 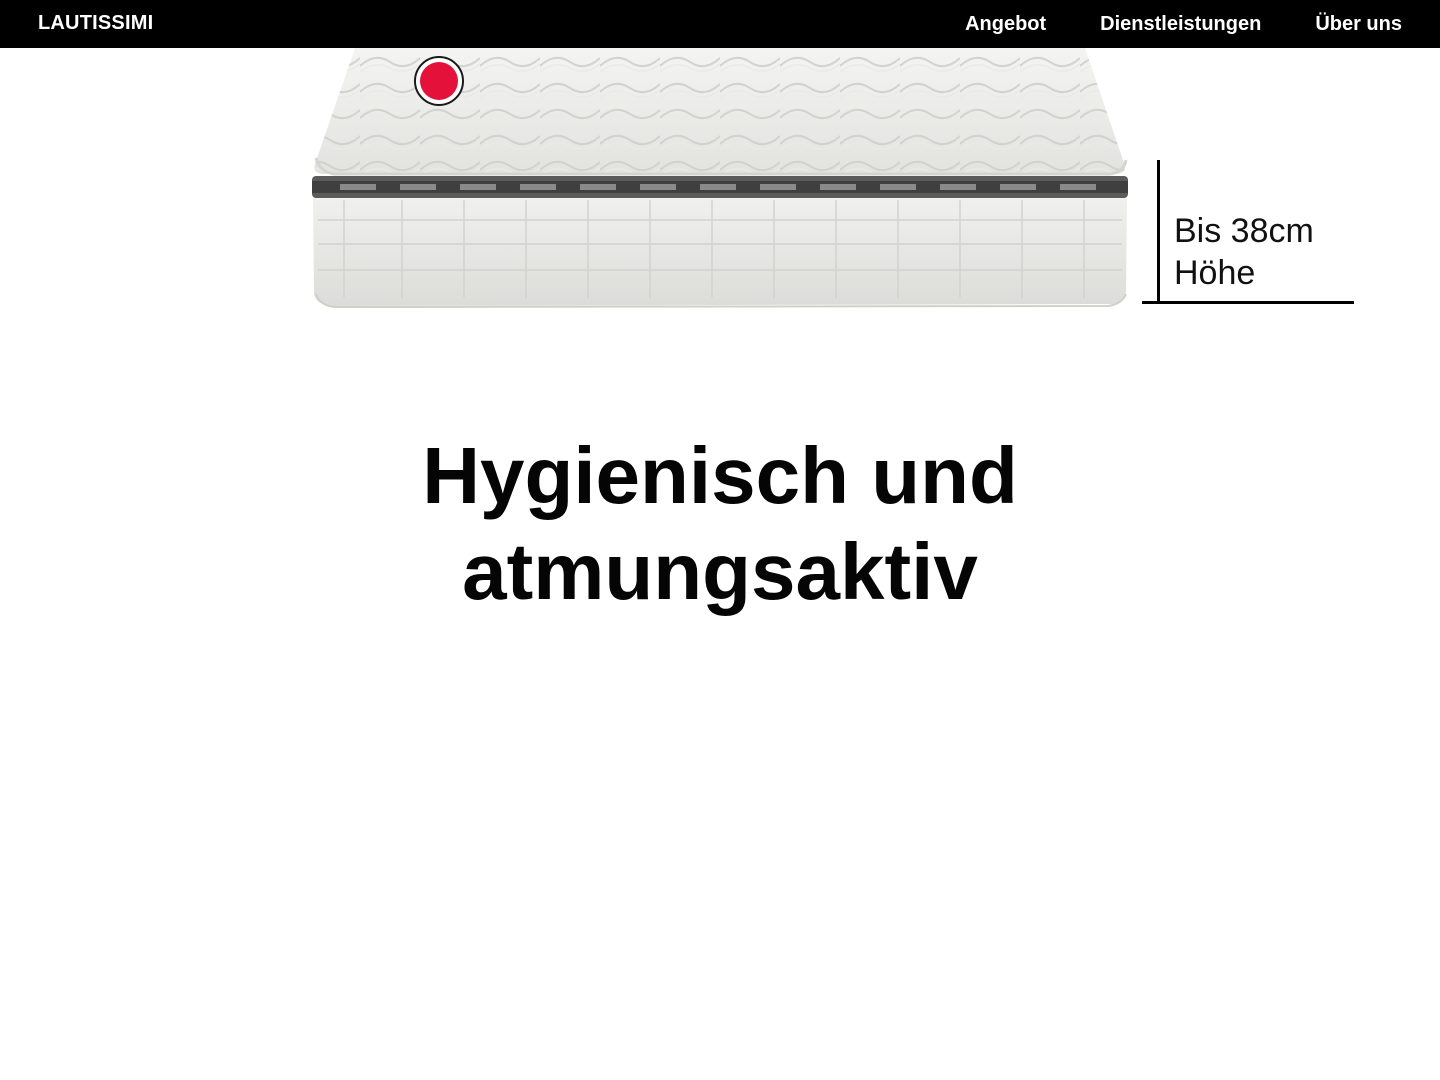 I want to click on headline-line1: Hygienisch und, so click(x=720, y=475).